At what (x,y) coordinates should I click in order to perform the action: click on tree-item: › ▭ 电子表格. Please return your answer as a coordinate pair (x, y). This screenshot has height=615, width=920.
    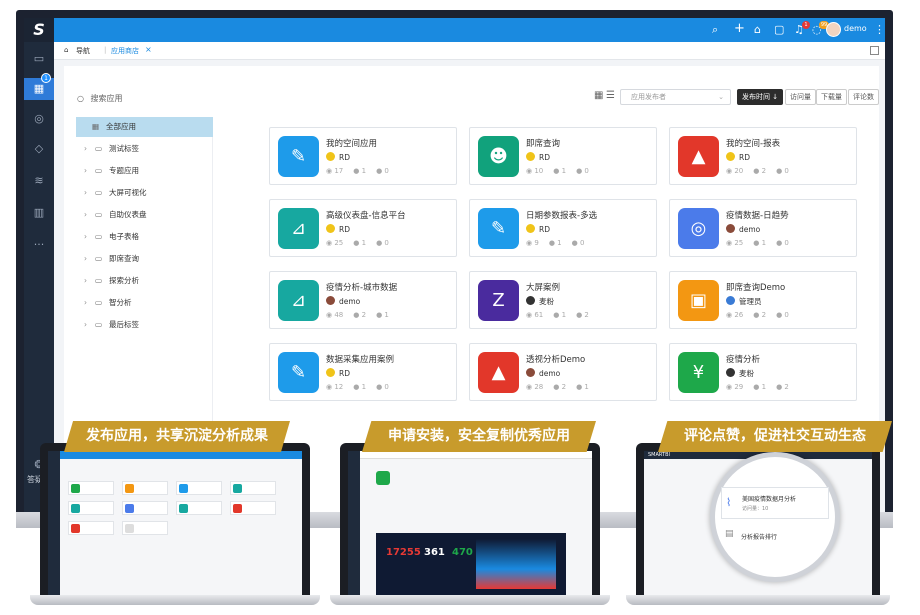
    Looking at the image, I should click on (144, 237).